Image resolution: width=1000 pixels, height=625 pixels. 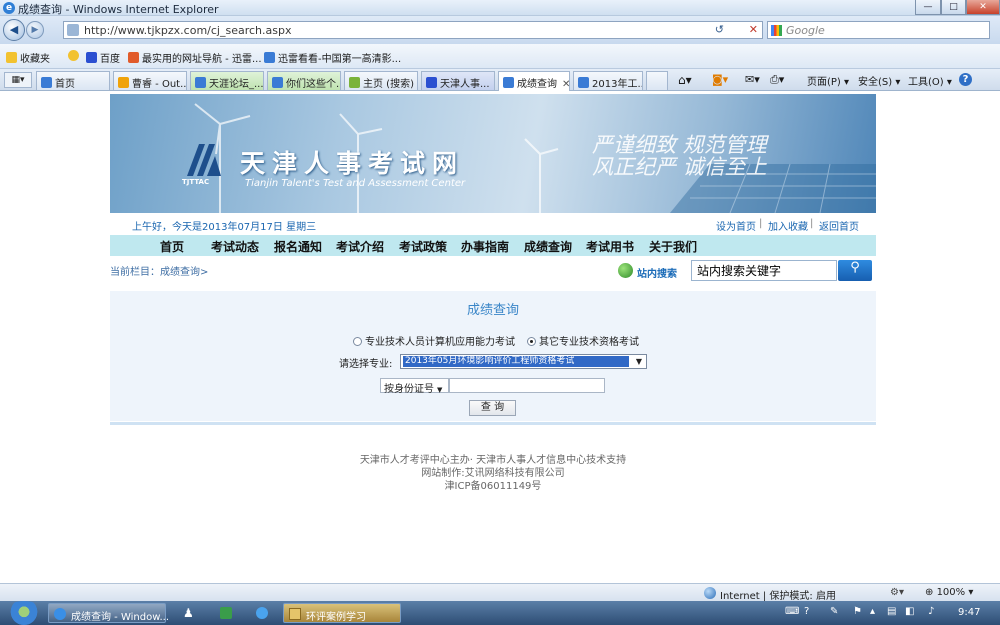 What do you see at coordinates (262, 613) in the screenshot?
I see `browser-icon` at bounding box center [262, 613].